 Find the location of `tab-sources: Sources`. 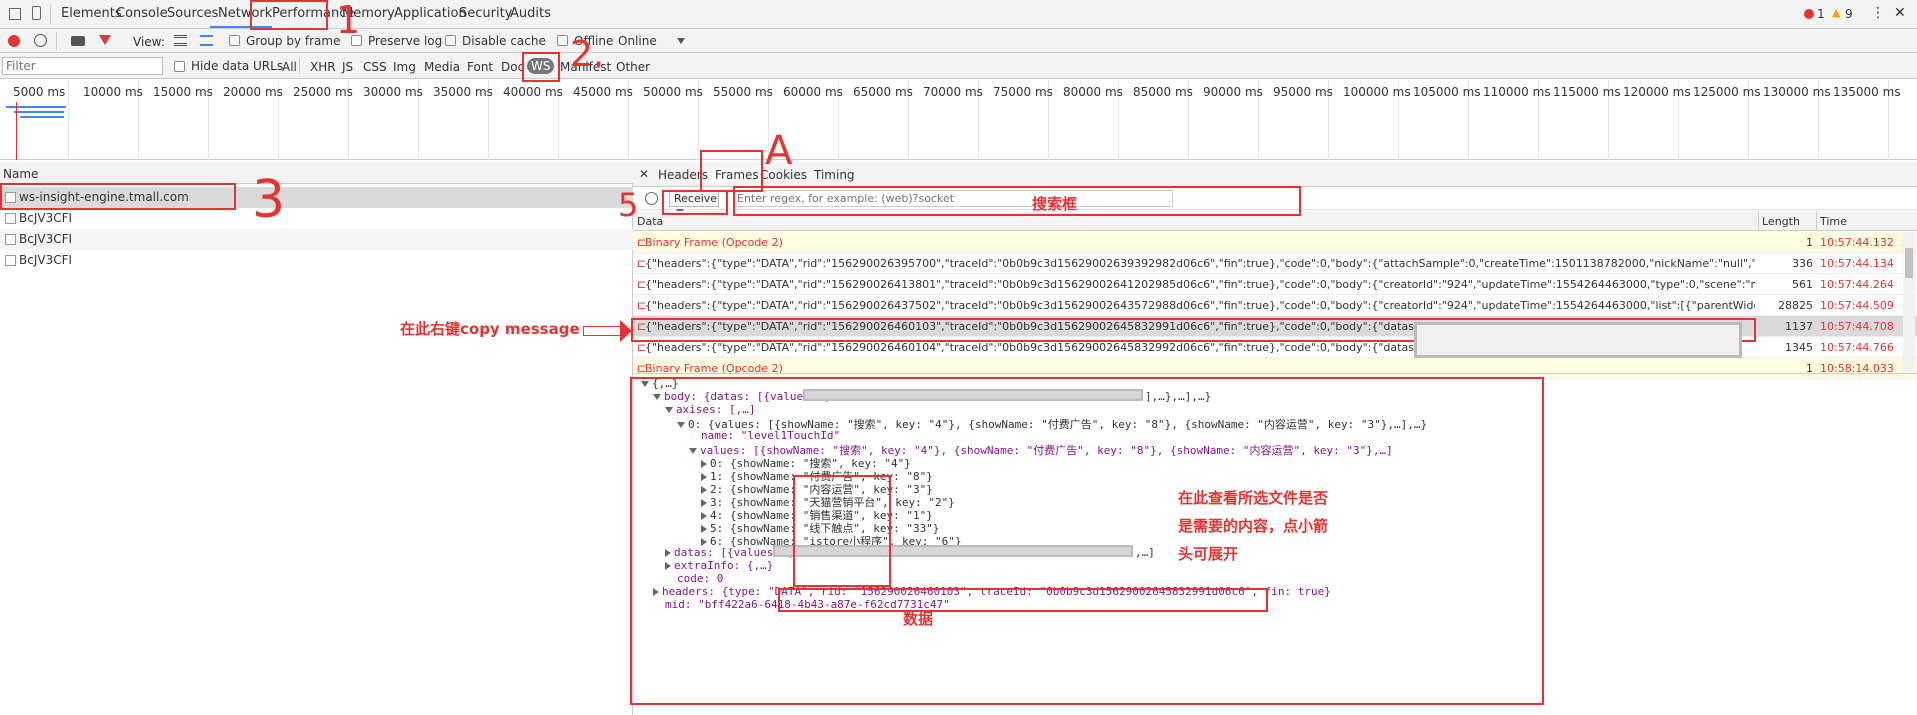

tab-sources: Sources is located at coordinates (192, 13).